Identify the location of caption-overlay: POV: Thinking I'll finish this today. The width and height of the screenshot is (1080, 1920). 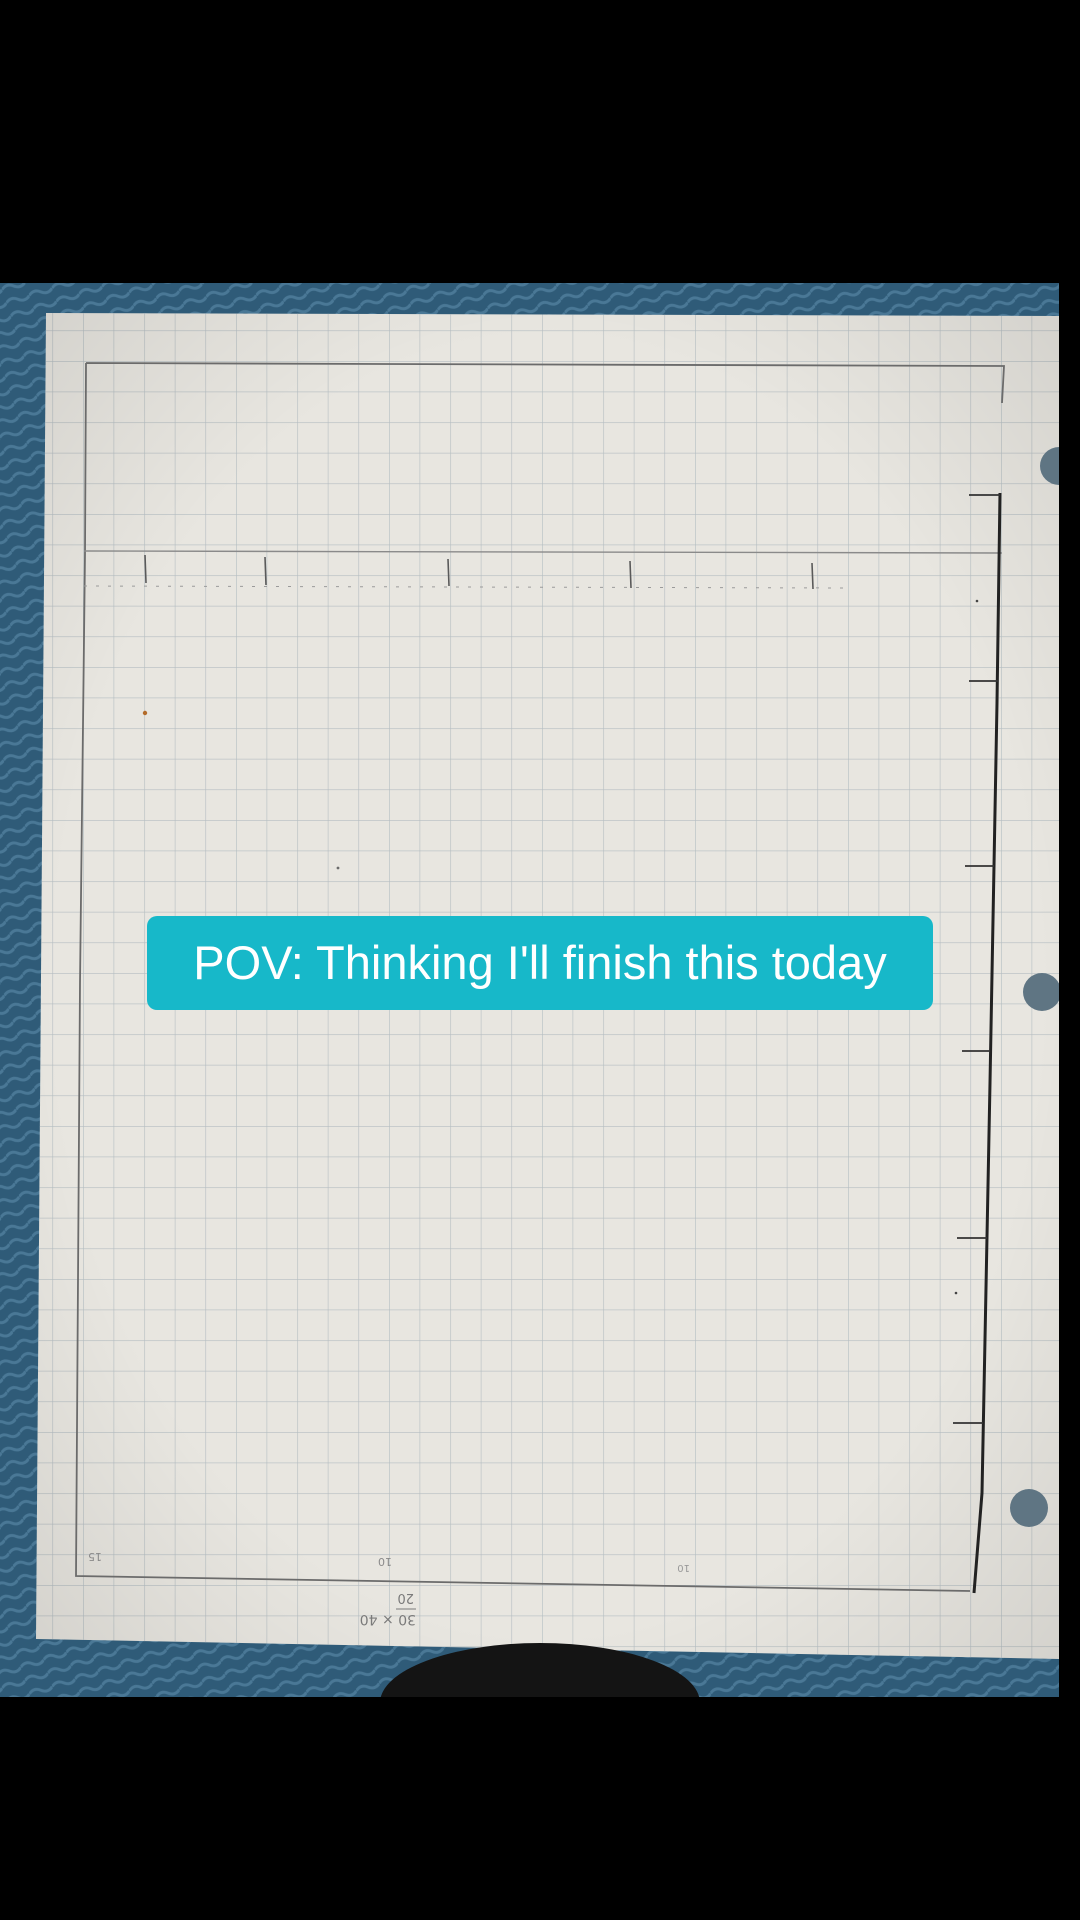
(540, 963).